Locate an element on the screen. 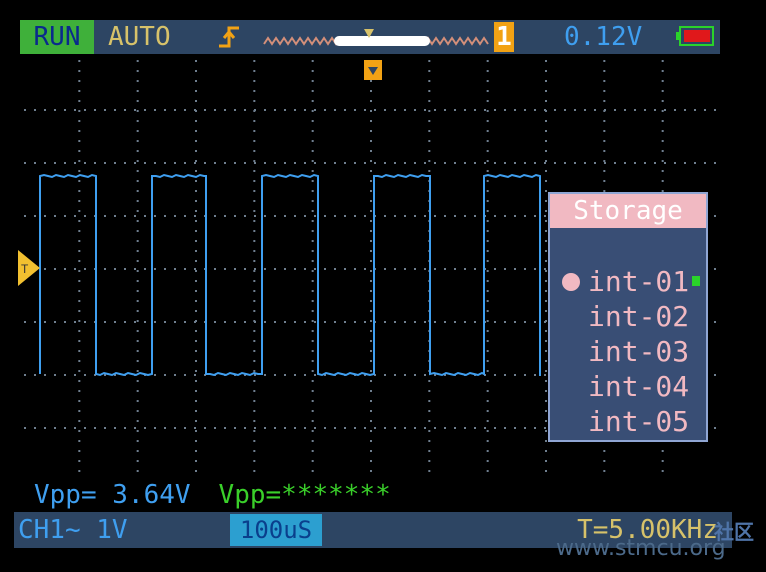 The height and width of the screenshot is (572, 766). storage-slot-list: int-01 int-02 int-03 int-04 int-05 is located at coordinates (628, 351).